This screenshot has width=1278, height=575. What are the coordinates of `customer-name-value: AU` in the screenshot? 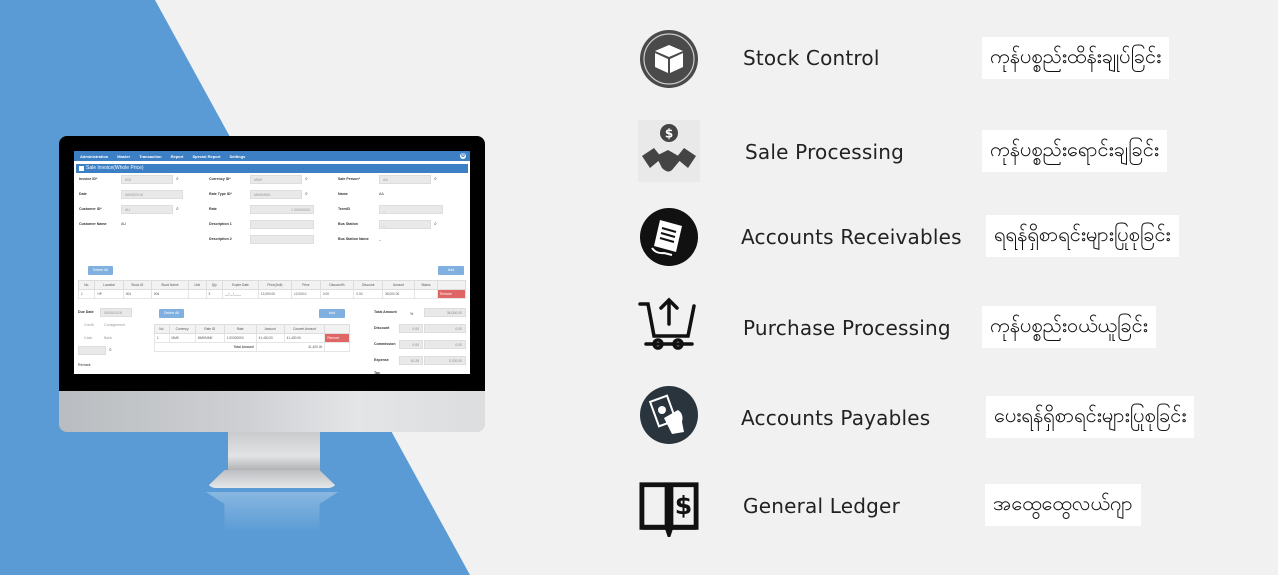 It's located at (123, 224).